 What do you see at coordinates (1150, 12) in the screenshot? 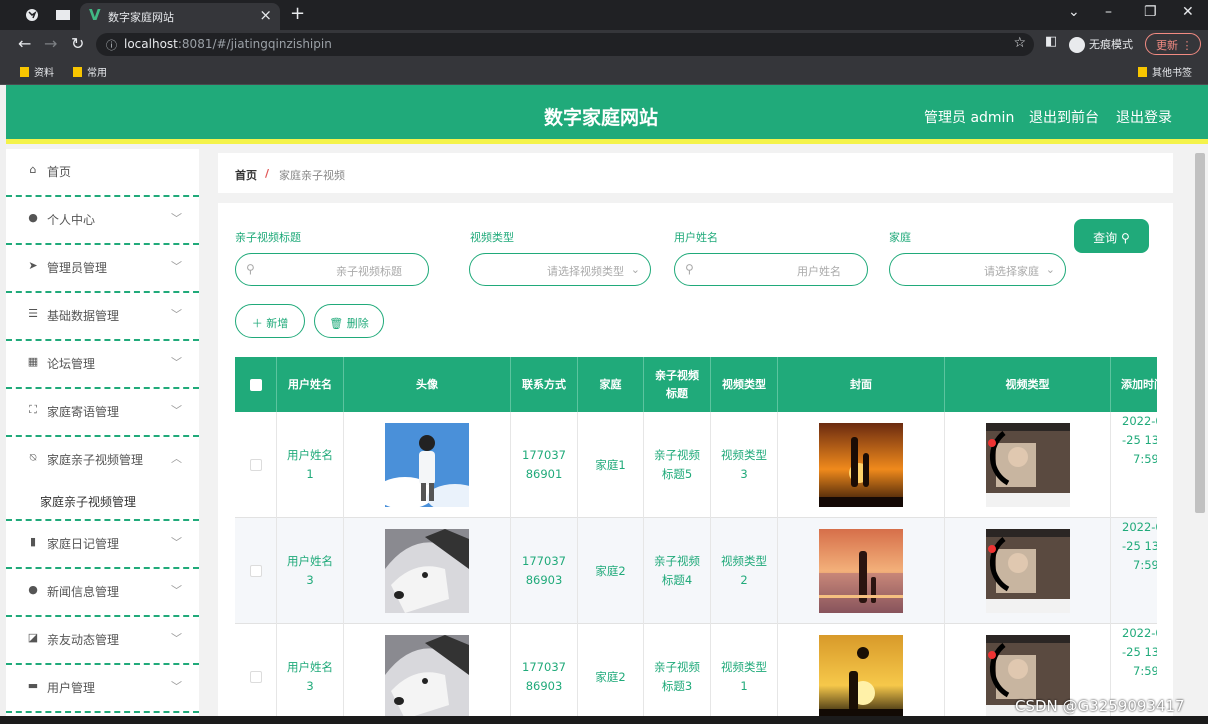
I see `restore-icon: ❐` at bounding box center [1150, 12].